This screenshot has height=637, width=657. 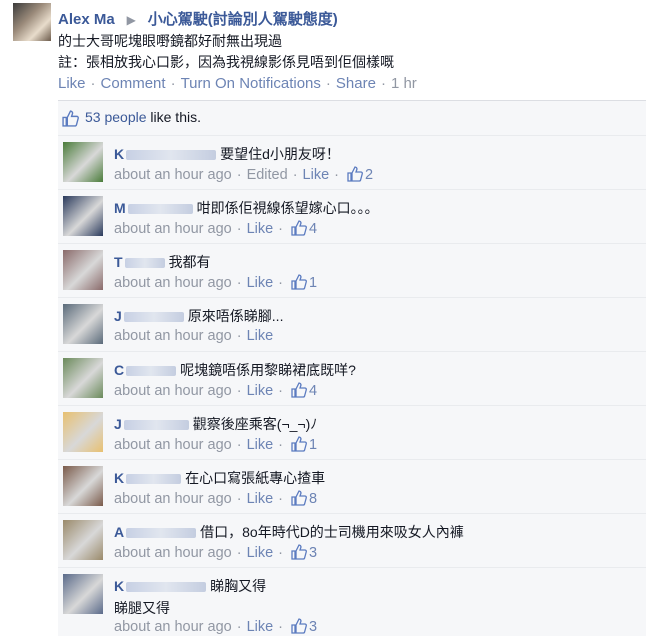 I want to click on comment-like-count: 2, so click(x=369, y=175).